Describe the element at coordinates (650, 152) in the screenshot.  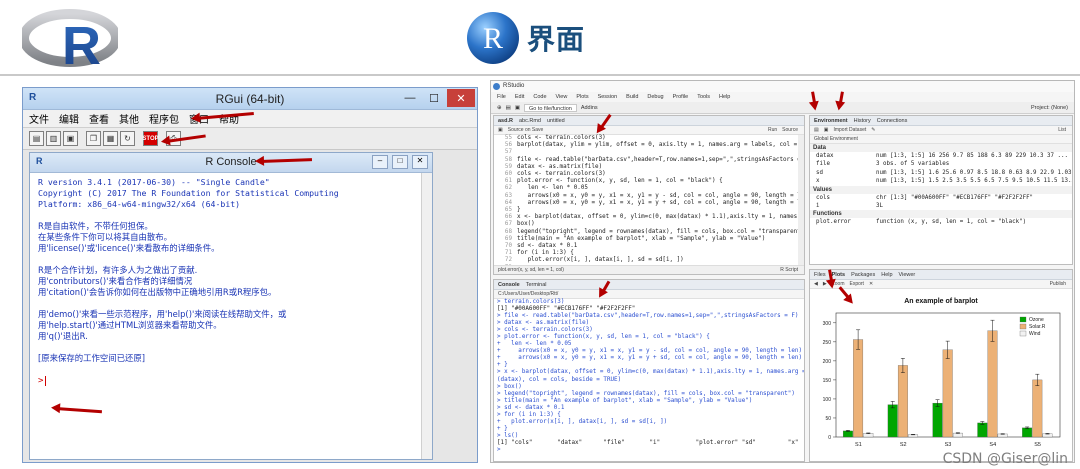
I see `code-line: 57` at that location.